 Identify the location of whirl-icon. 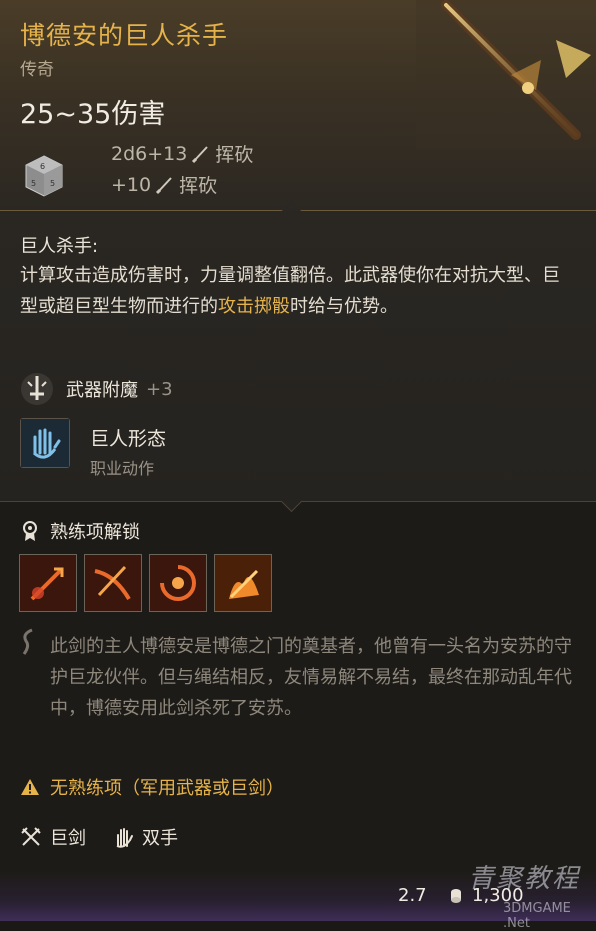
(178, 583).